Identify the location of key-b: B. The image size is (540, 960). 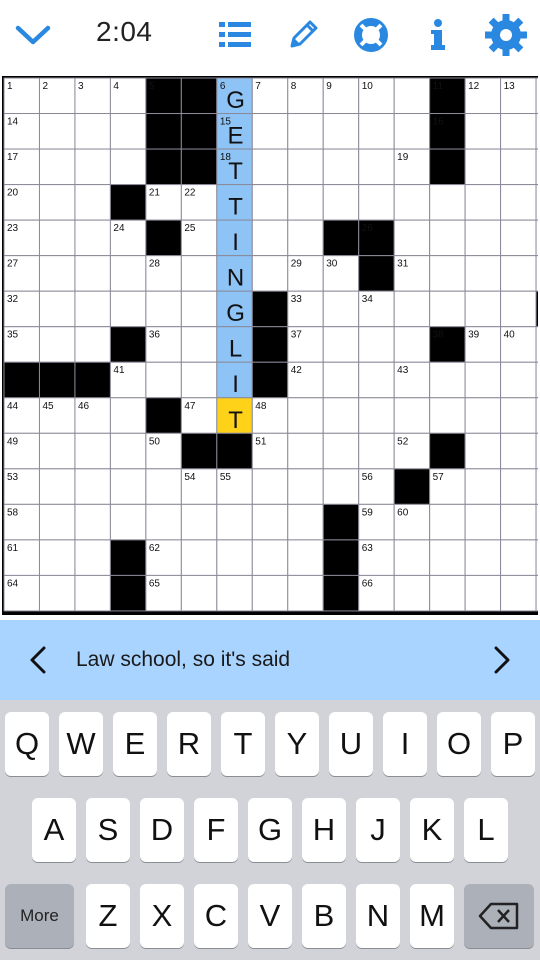
(324, 916).